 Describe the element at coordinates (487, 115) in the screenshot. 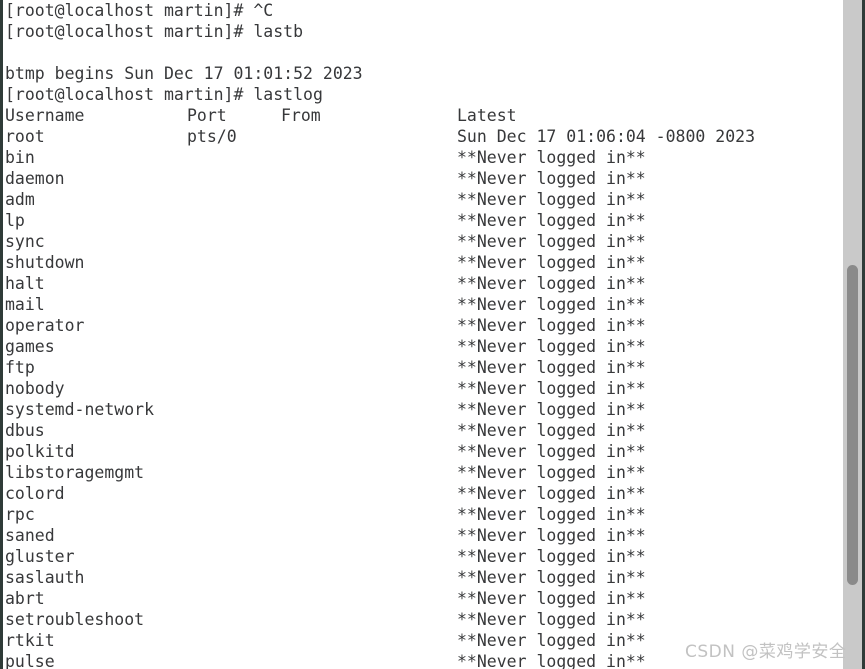

I see `header-latest: Latest` at that location.